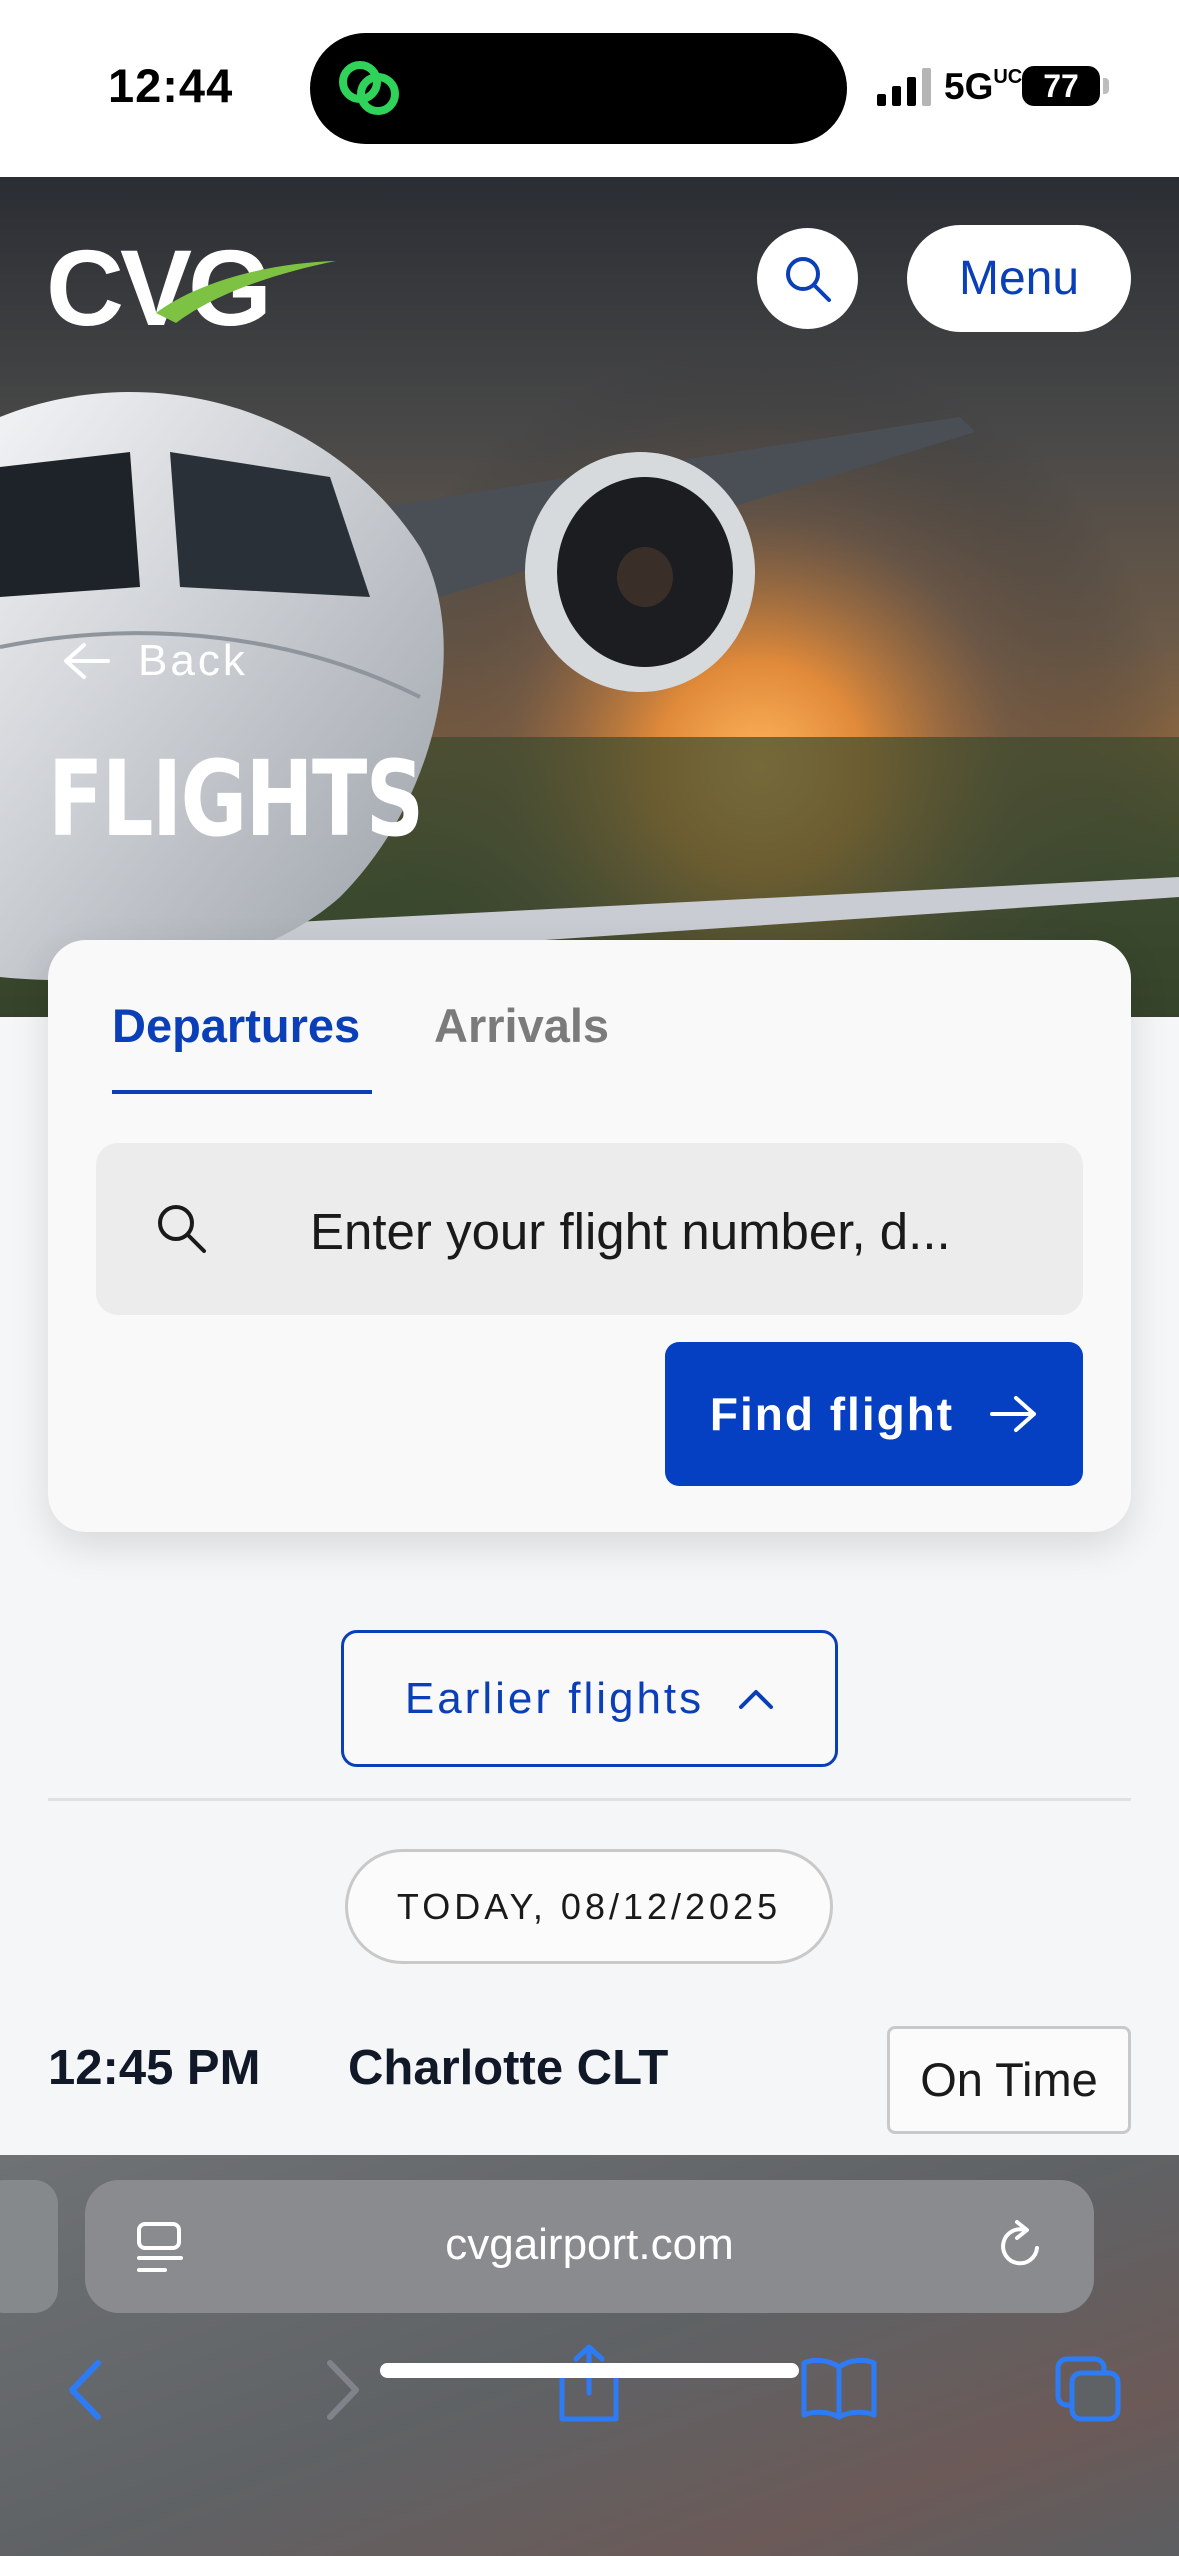 This screenshot has width=1179, height=2556. I want to click on logo-swoosh-icon, so click(246, 292).